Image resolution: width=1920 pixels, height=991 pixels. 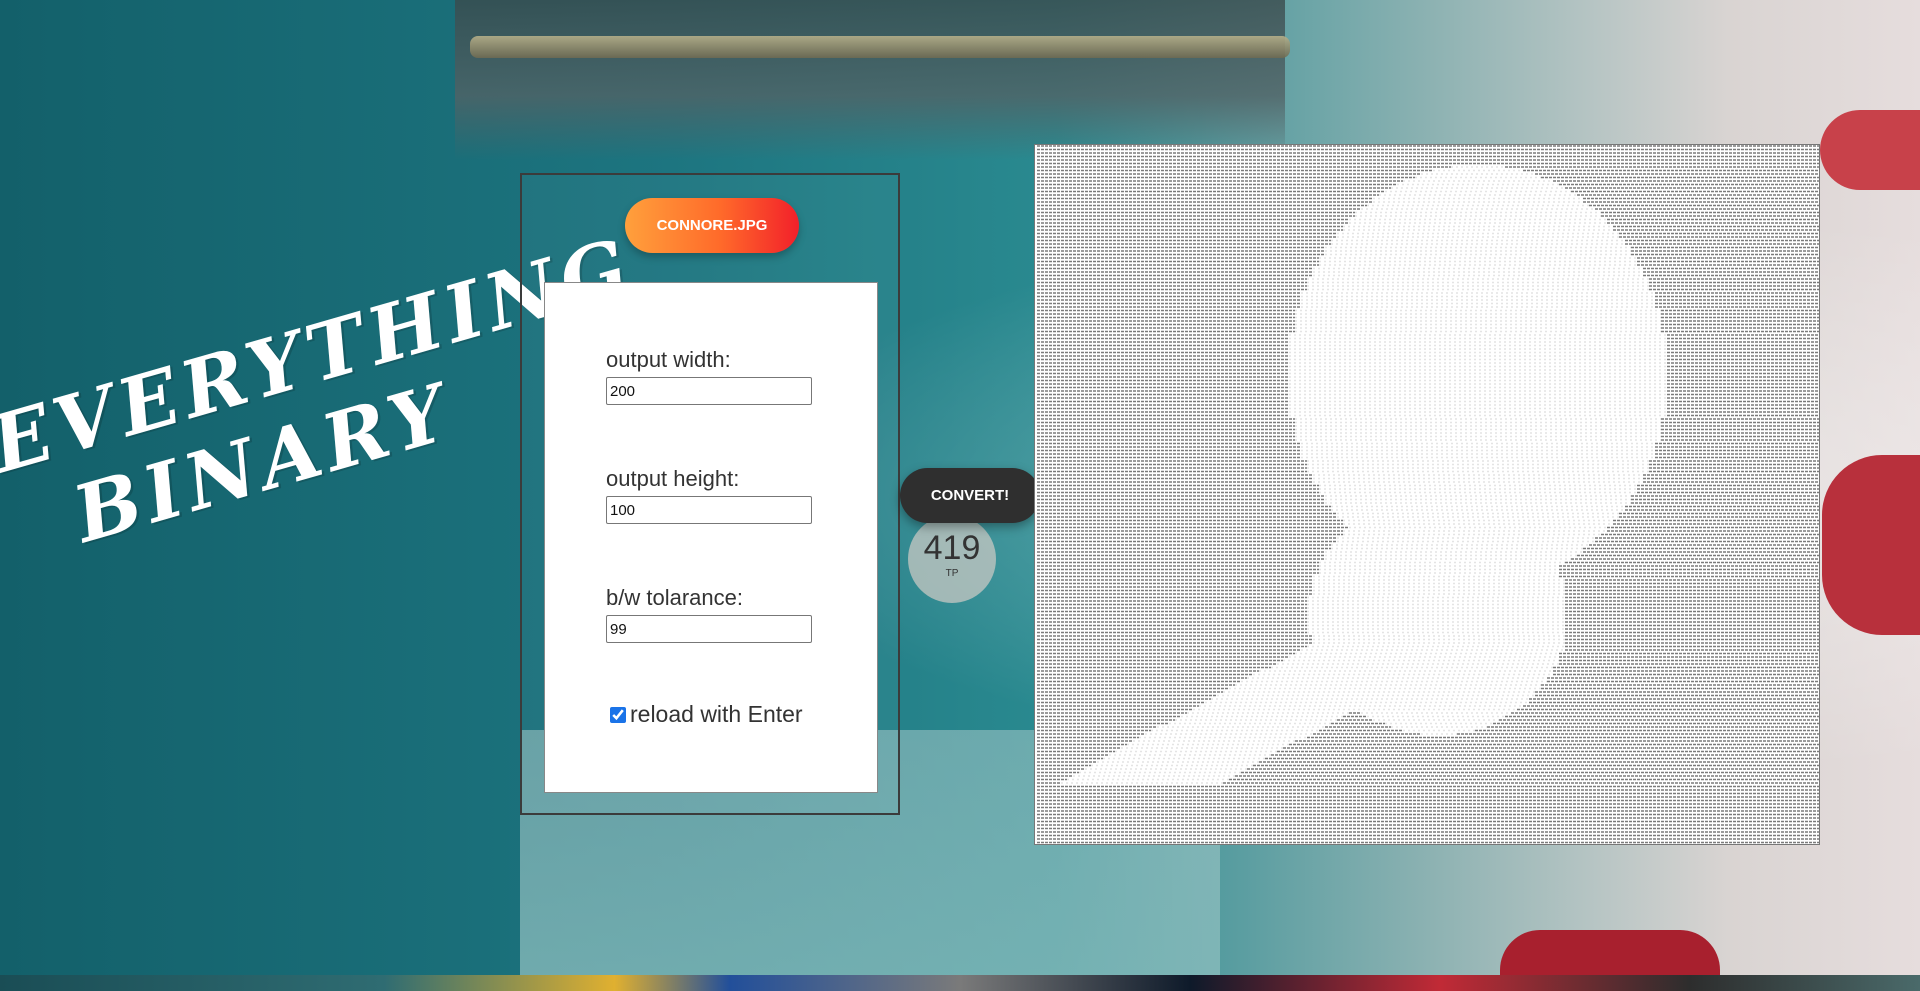 What do you see at coordinates (618, 714) in the screenshot?
I see `reload-checkbox` at bounding box center [618, 714].